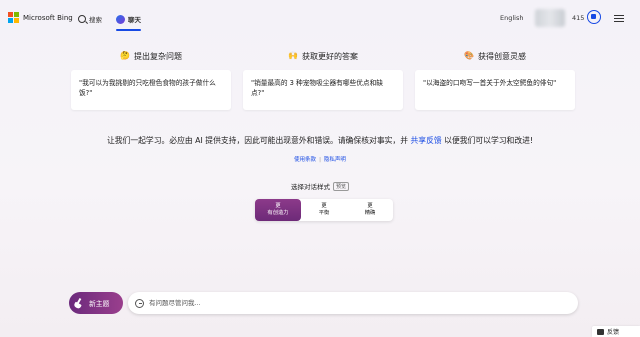 Image resolution: width=640 pixels, height=337 pixels. I want to click on column-heading: 🤔 提出复杂问题, so click(151, 56).